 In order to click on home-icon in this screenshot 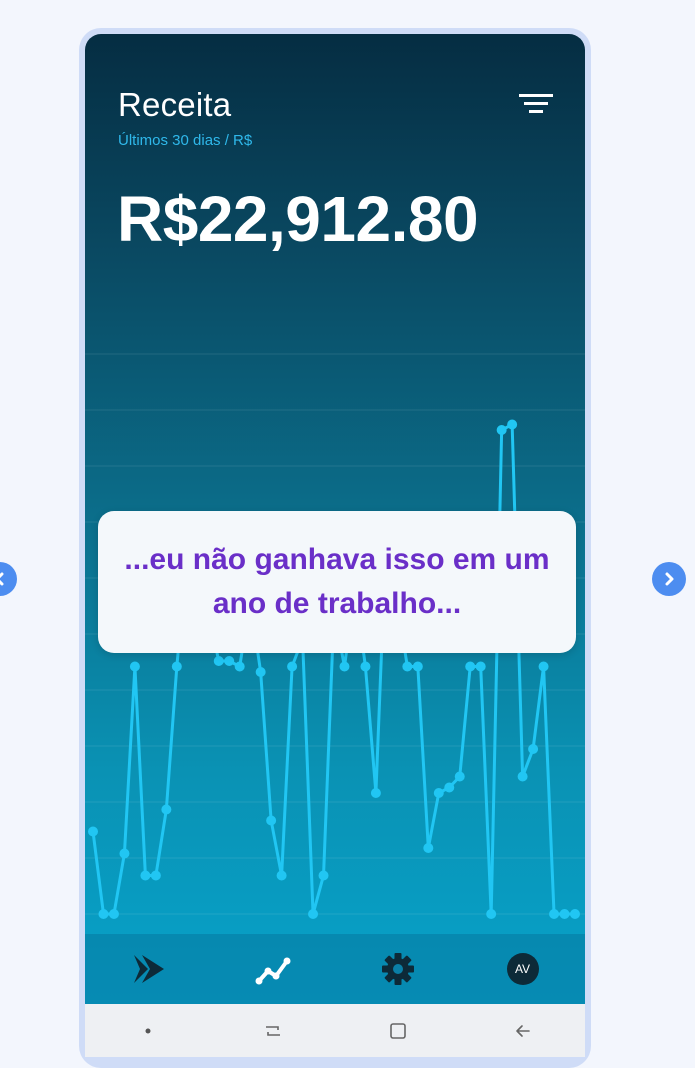, I will do `click(397, 1030)`.